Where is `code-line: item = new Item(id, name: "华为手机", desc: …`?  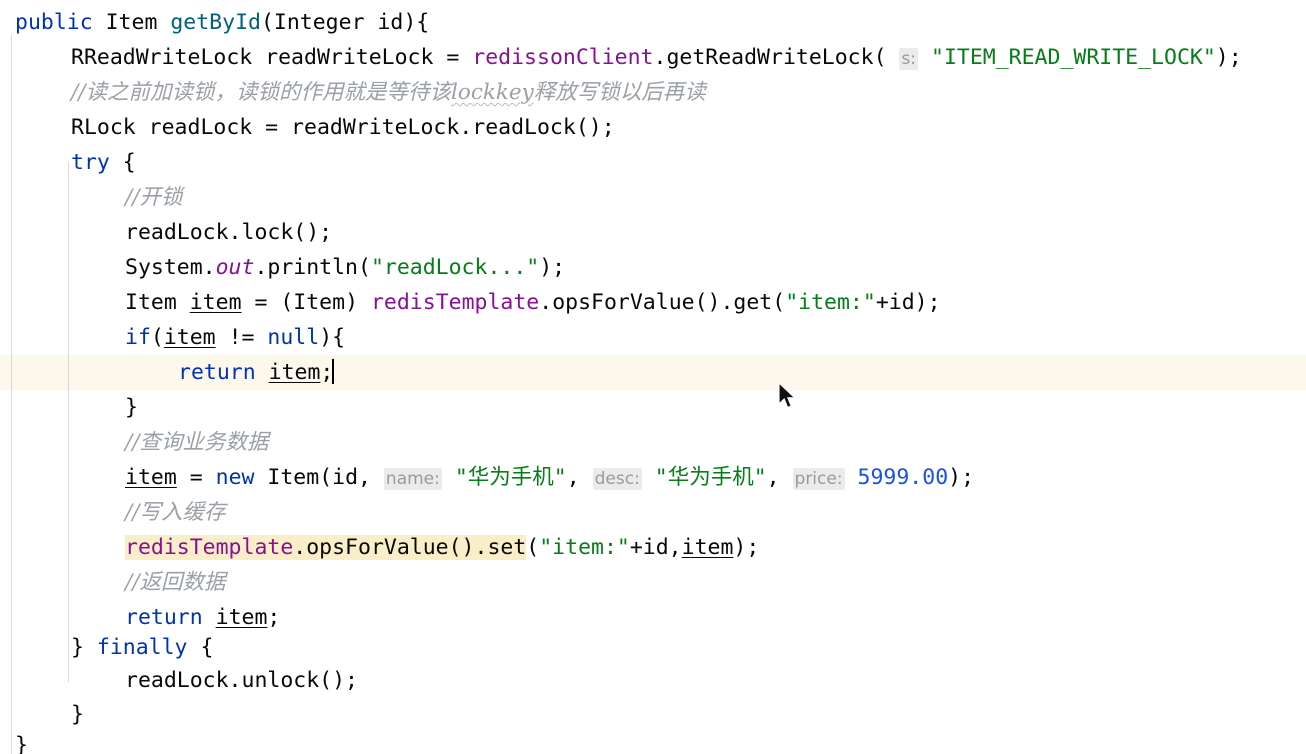 code-line: item = new Item(id, name: "华为手机", desc: … is located at coordinates (653, 477).